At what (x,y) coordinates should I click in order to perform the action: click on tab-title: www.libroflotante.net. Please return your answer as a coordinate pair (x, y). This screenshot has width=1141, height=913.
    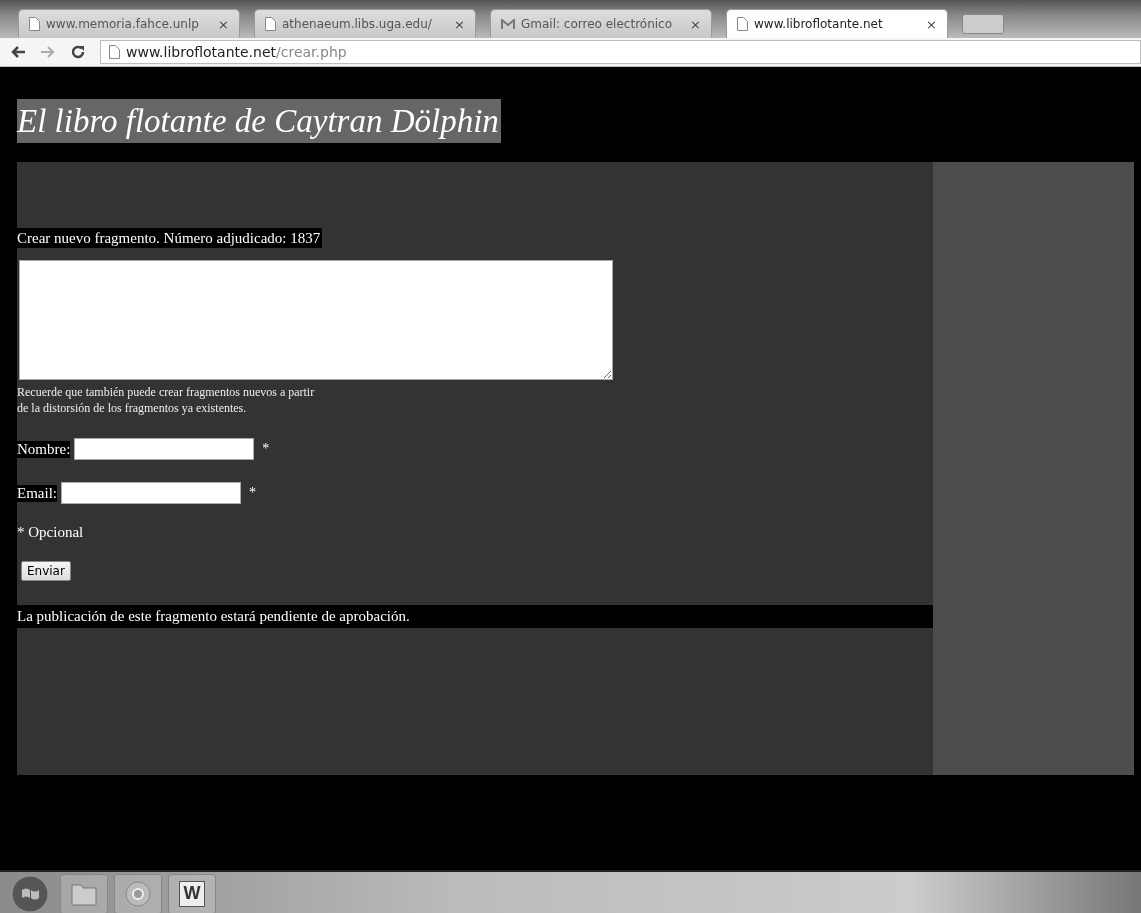
    Looking at the image, I should click on (819, 24).